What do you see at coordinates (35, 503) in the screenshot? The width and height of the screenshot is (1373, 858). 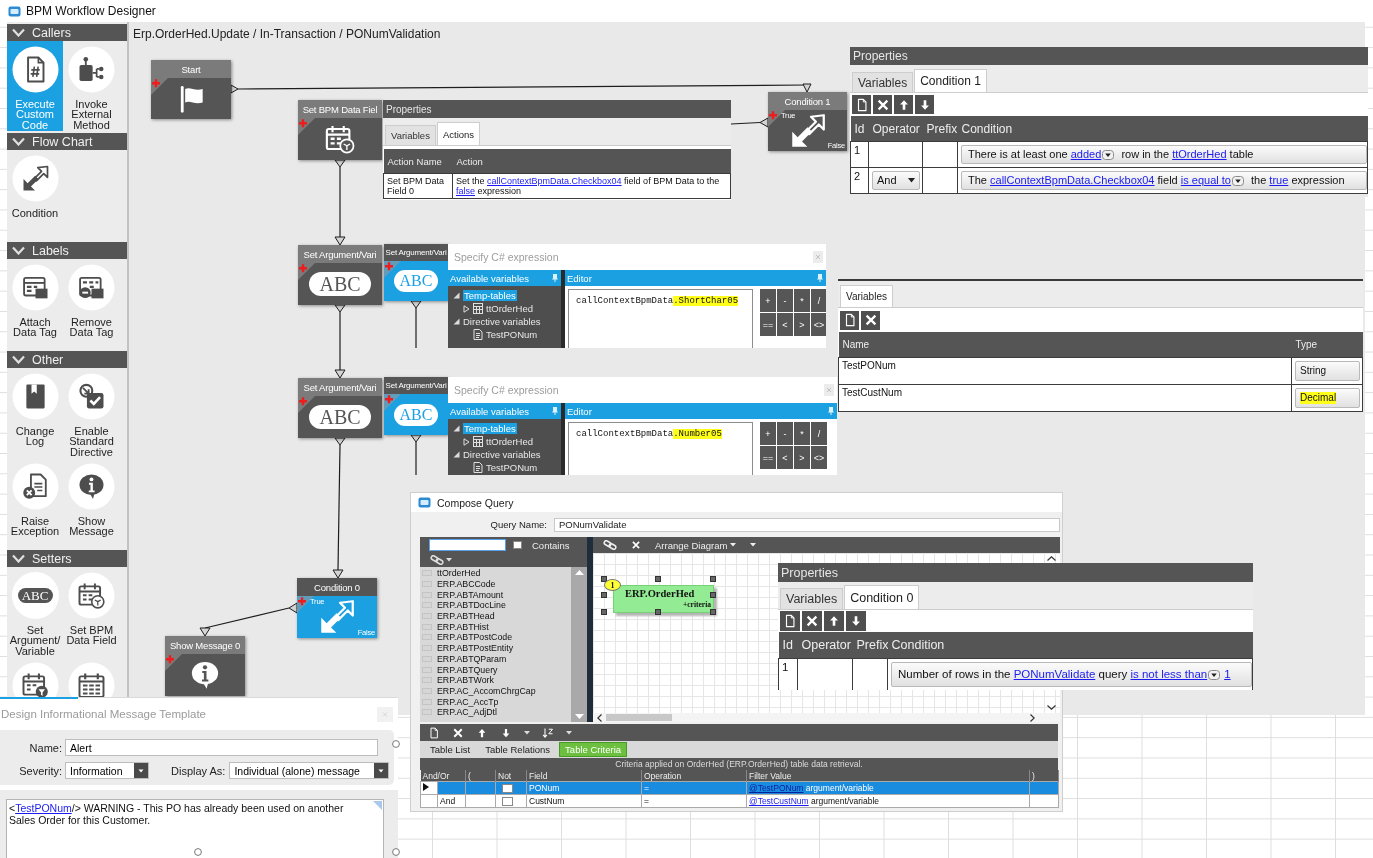 I see `palette-item: Raise Exception` at bounding box center [35, 503].